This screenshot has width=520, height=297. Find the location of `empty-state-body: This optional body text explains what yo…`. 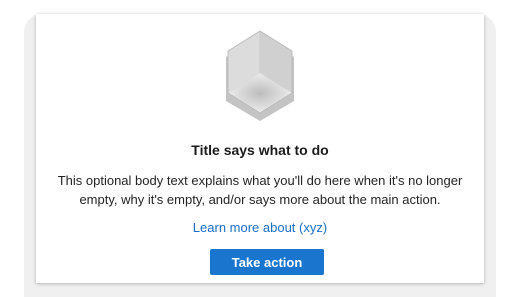

empty-state-body: This optional body text explains what yo… is located at coordinates (260, 190).